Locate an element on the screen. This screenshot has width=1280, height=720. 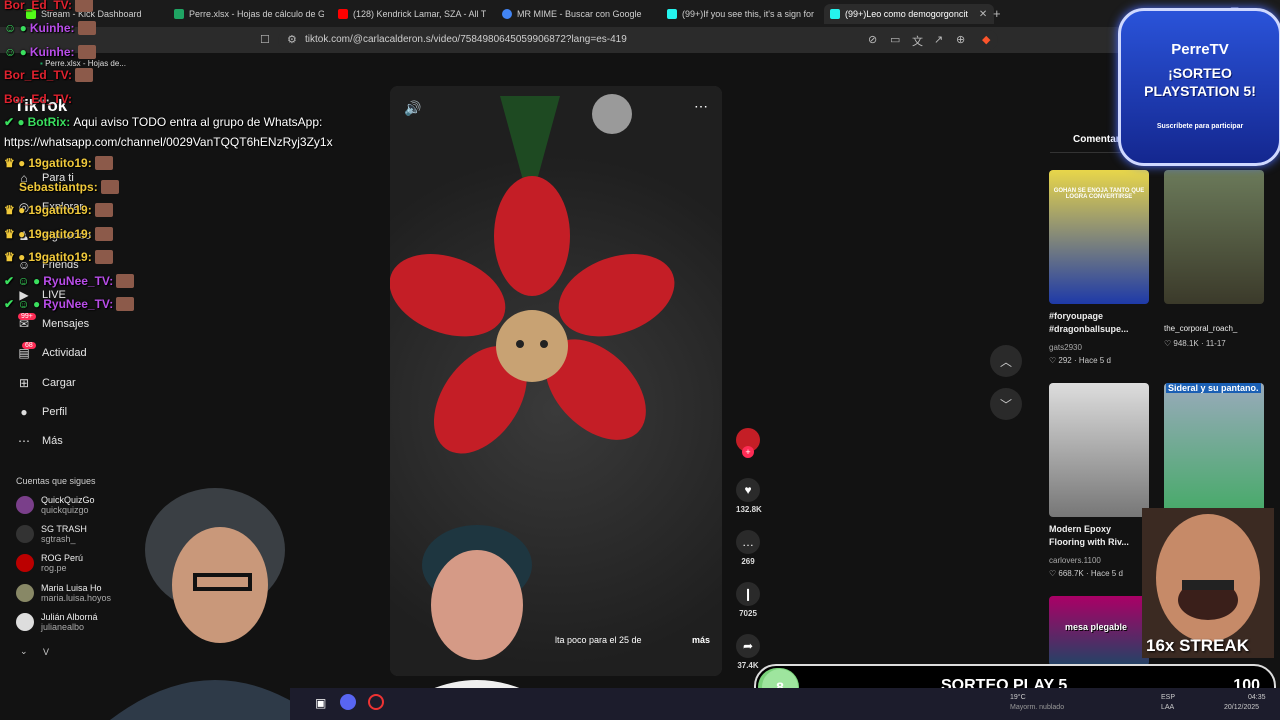
streak-label: 16x STREAK is located at coordinates (1197, 645).